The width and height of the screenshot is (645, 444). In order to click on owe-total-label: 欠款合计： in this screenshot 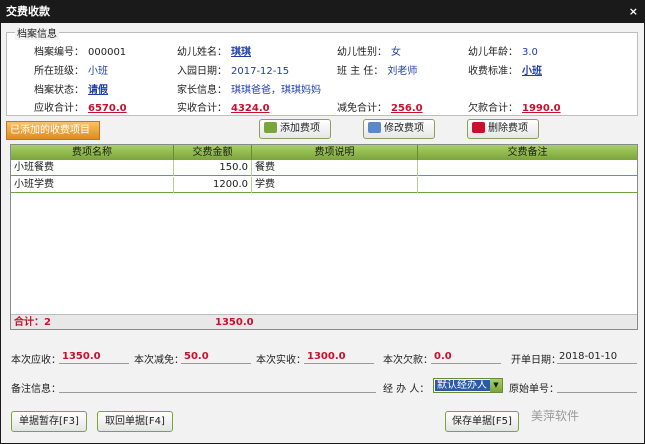, I will do `click(493, 108)`.